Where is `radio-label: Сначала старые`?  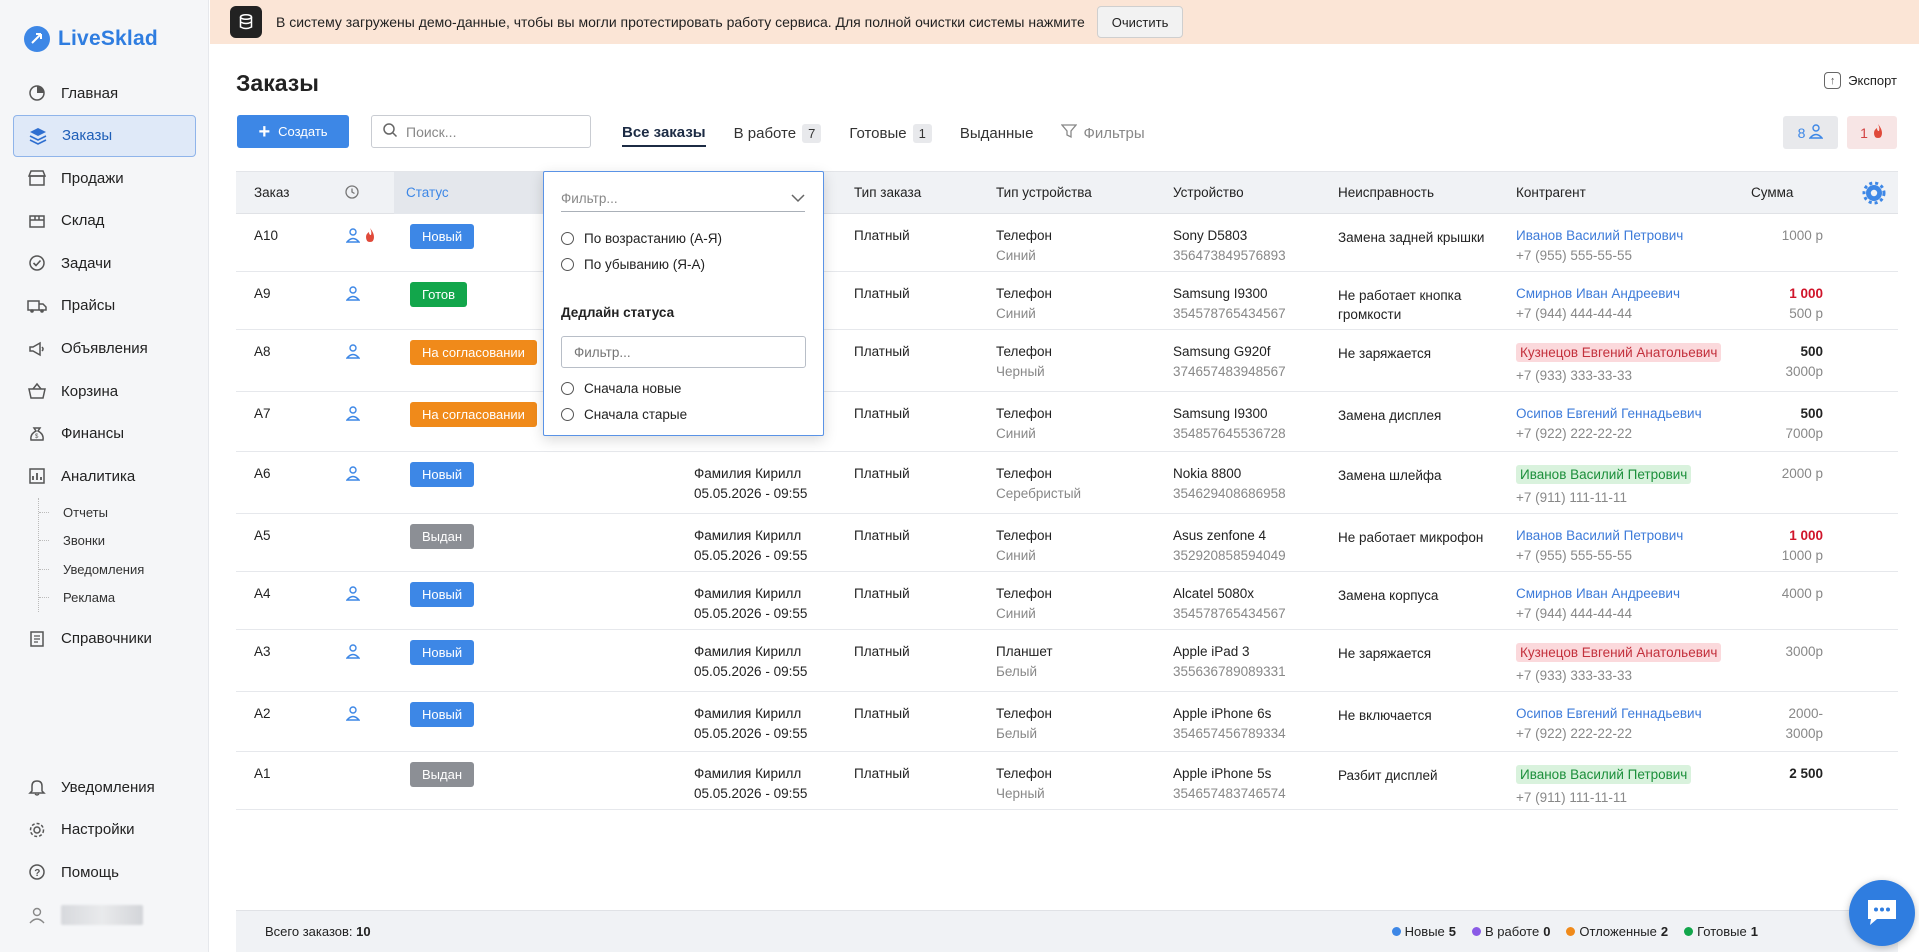
radio-label: Сначала старые is located at coordinates (636, 414).